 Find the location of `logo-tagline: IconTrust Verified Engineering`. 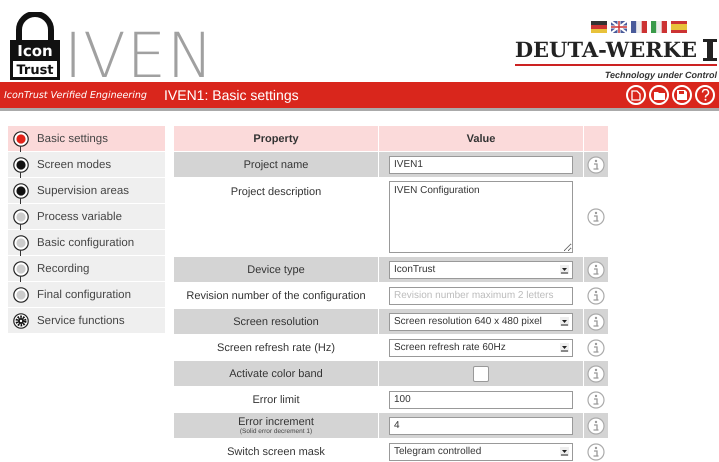

logo-tagline: IconTrust Verified Engineering is located at coordinates (76, 95).